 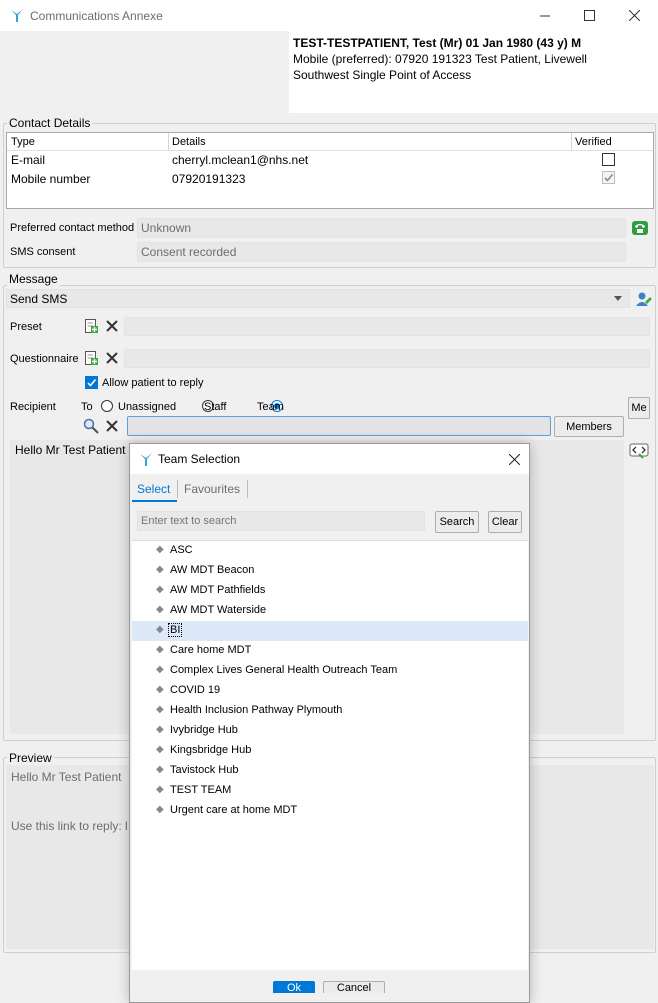 What do you see at coordinates (329, 15) in the screenshot?
I see `title-bar: Communications Annexe` at bounding box center [329, 15].